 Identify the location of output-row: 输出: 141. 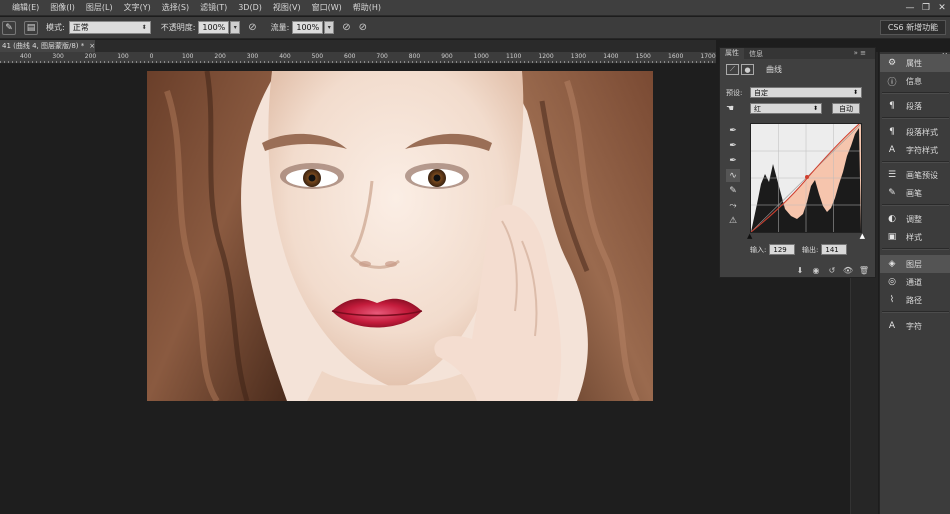
(825, 249).